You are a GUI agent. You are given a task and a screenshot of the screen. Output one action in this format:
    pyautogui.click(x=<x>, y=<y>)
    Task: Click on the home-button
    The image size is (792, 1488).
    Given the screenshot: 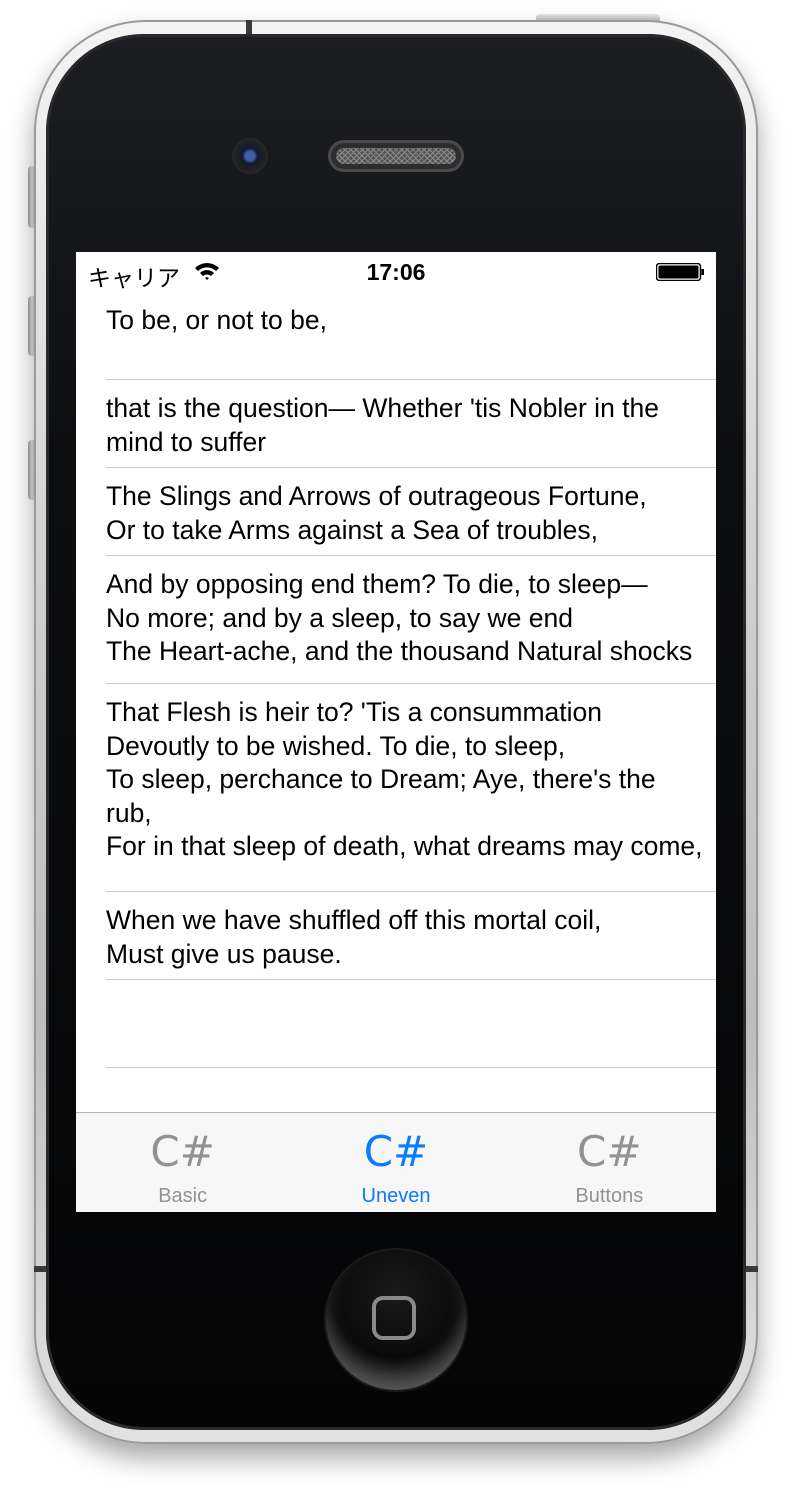 What is the action you would take?
    pyautogui.click(x=396, y=1320)
    